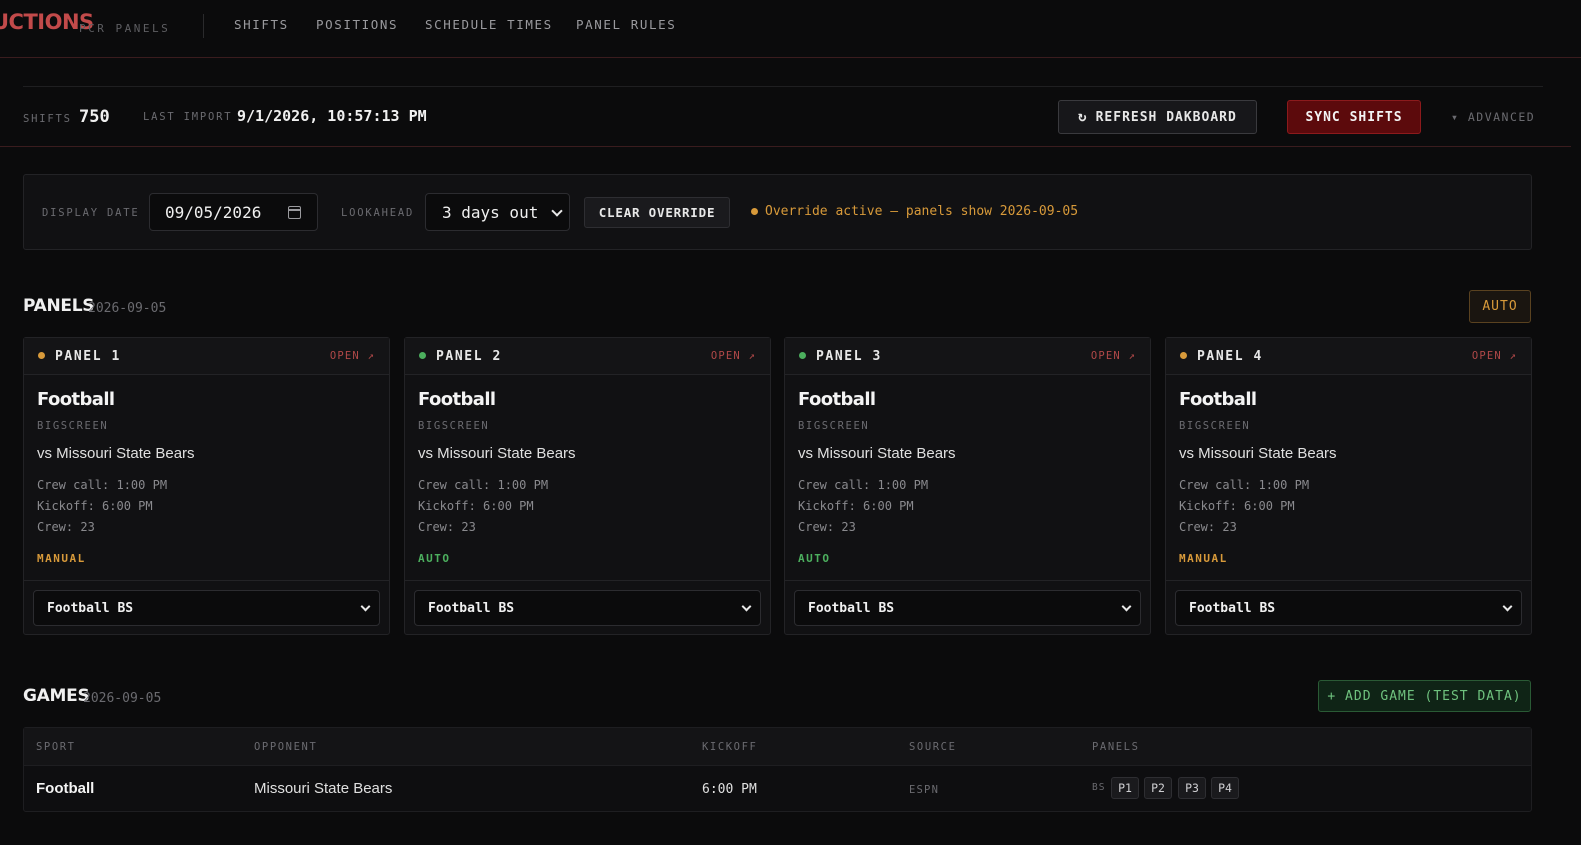 Image resolution: width=1581 pixels, height=845 pixels. What do you see at coordinates (127, 308) in the screenshot?
I see `panels-date: 2026-09-05` at bounding box center [127, 308].